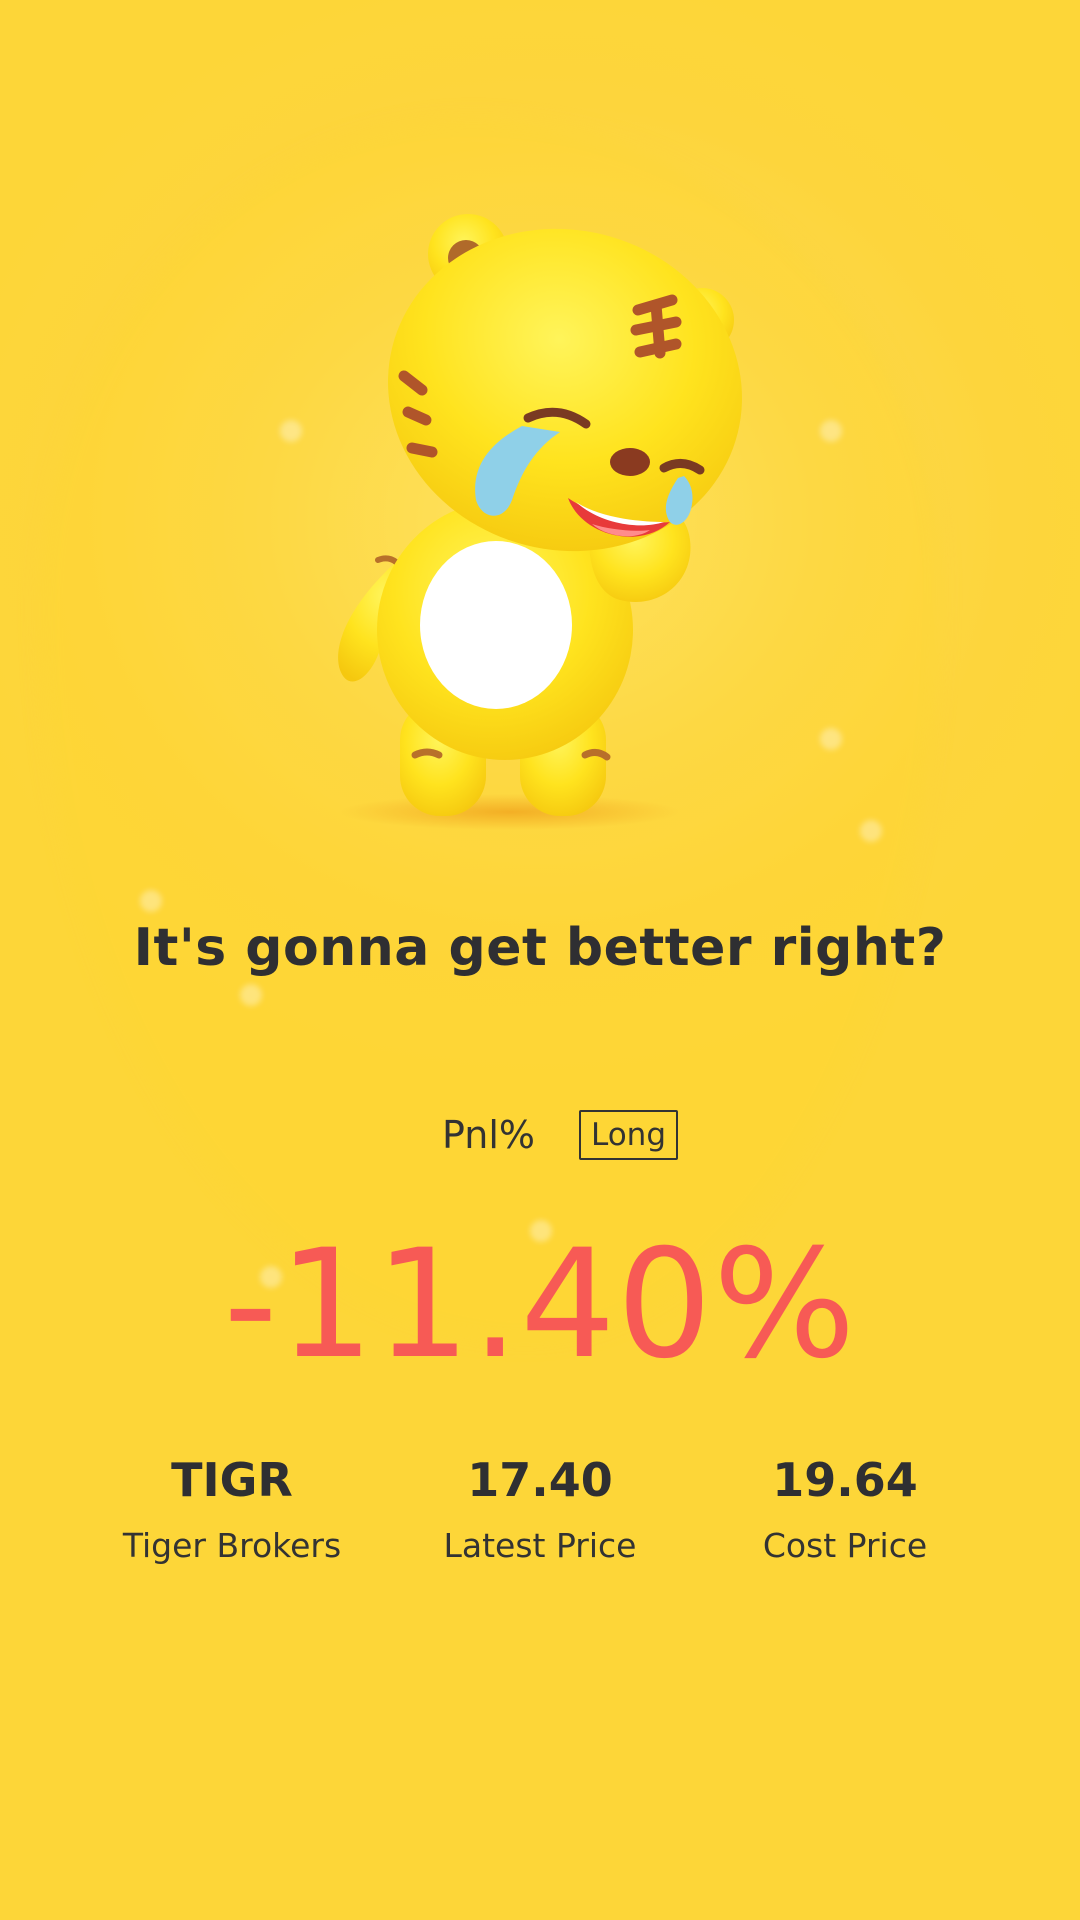 This screenshot has width=1080, height=1920. What do you see at coordinates (628, 1135) in the screenshot?
I see `position-side-badge: Long` at bounding box center [628, 1135].